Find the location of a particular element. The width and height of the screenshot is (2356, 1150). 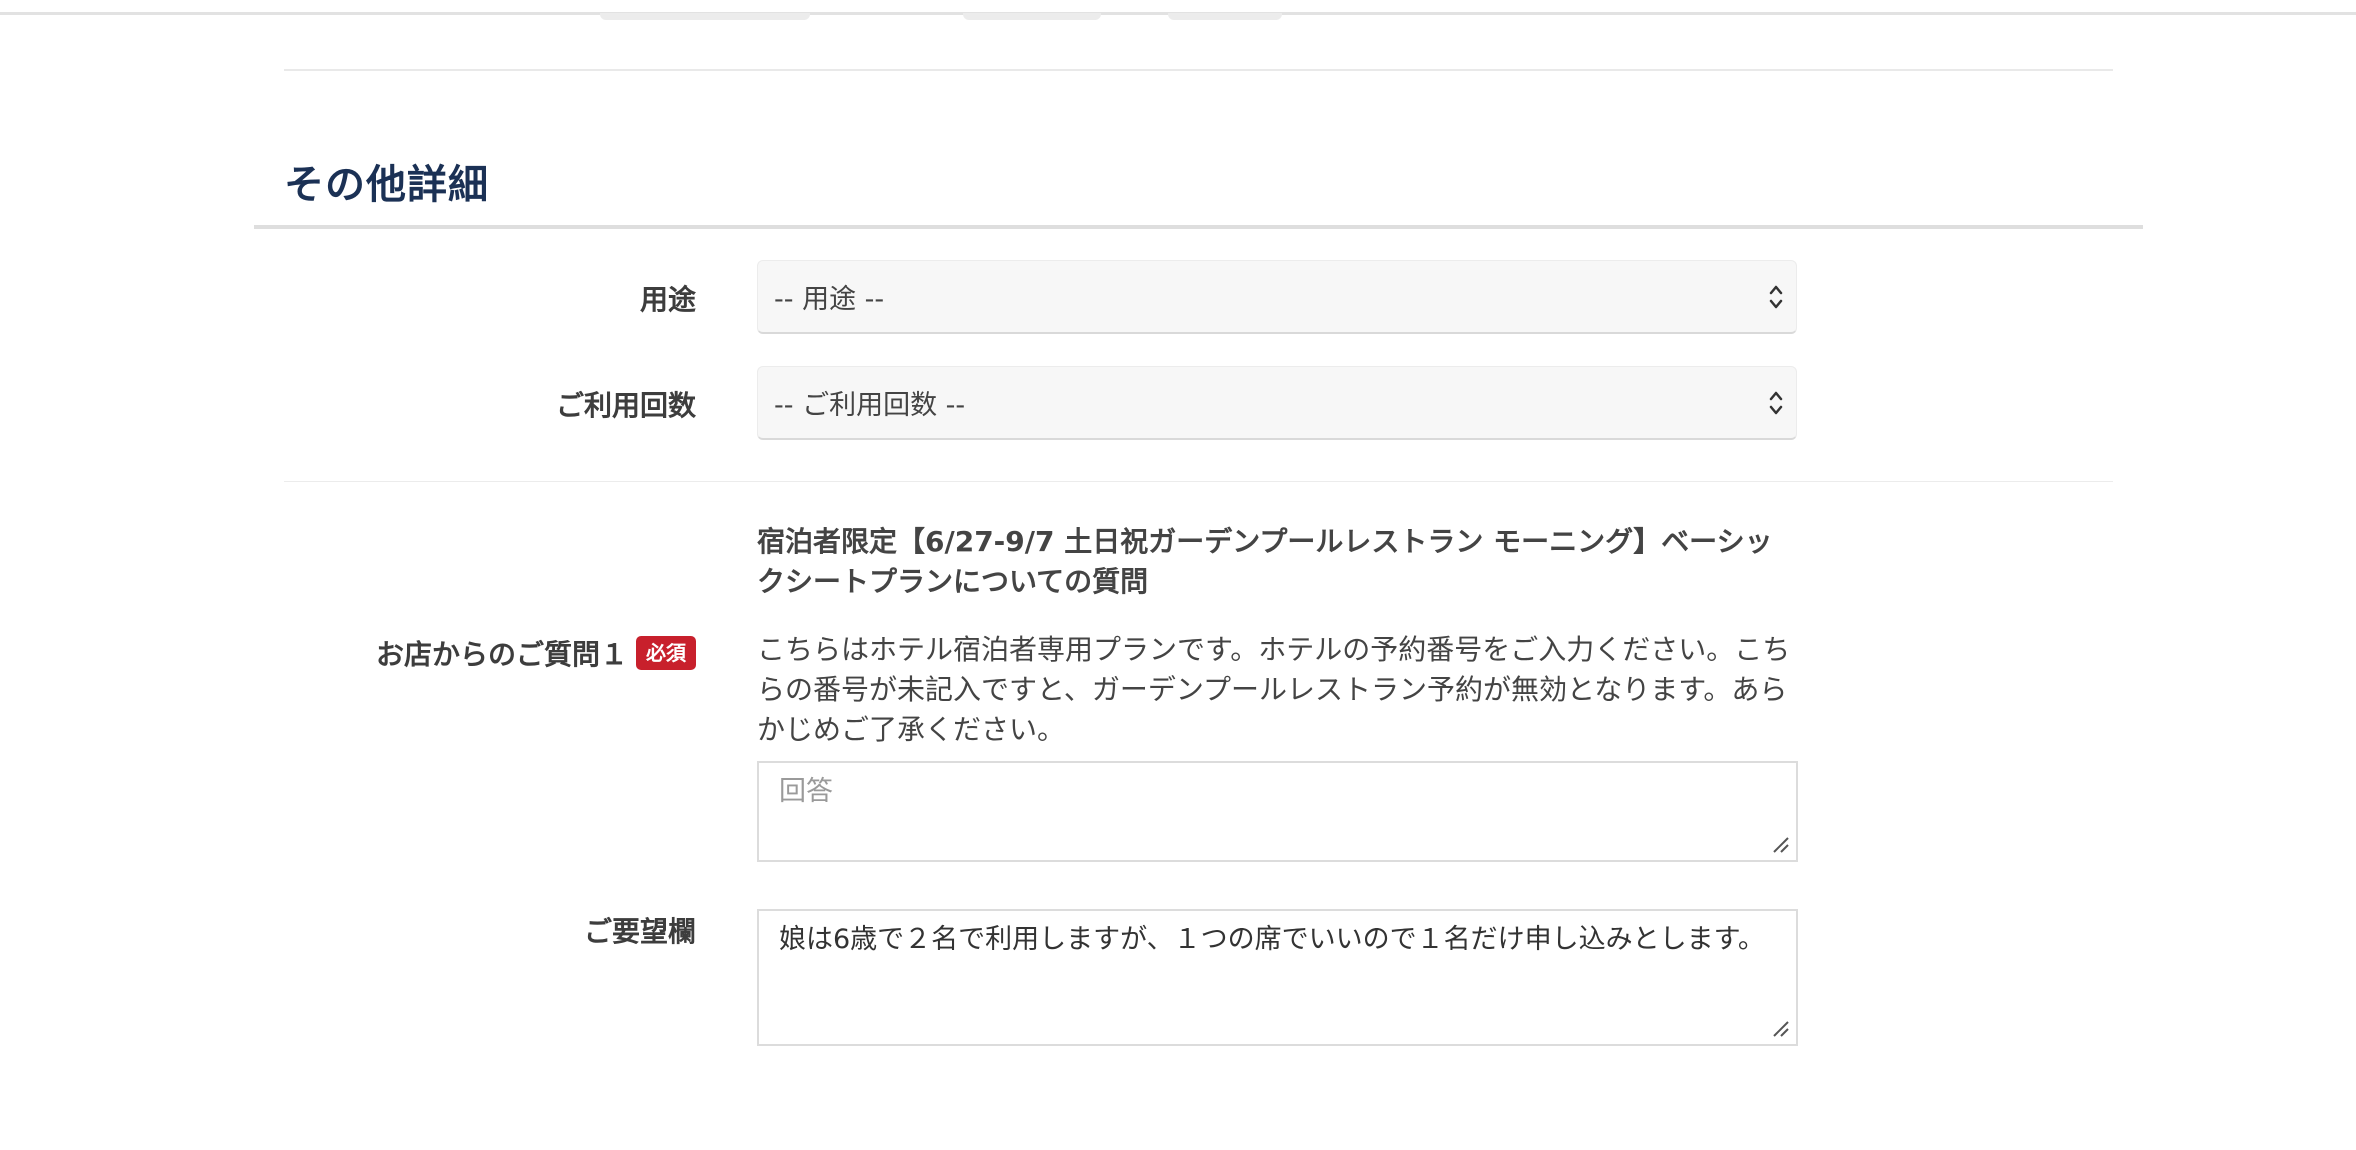

visit-count-label: ご利用回数 is located at coordinates (625, 405).